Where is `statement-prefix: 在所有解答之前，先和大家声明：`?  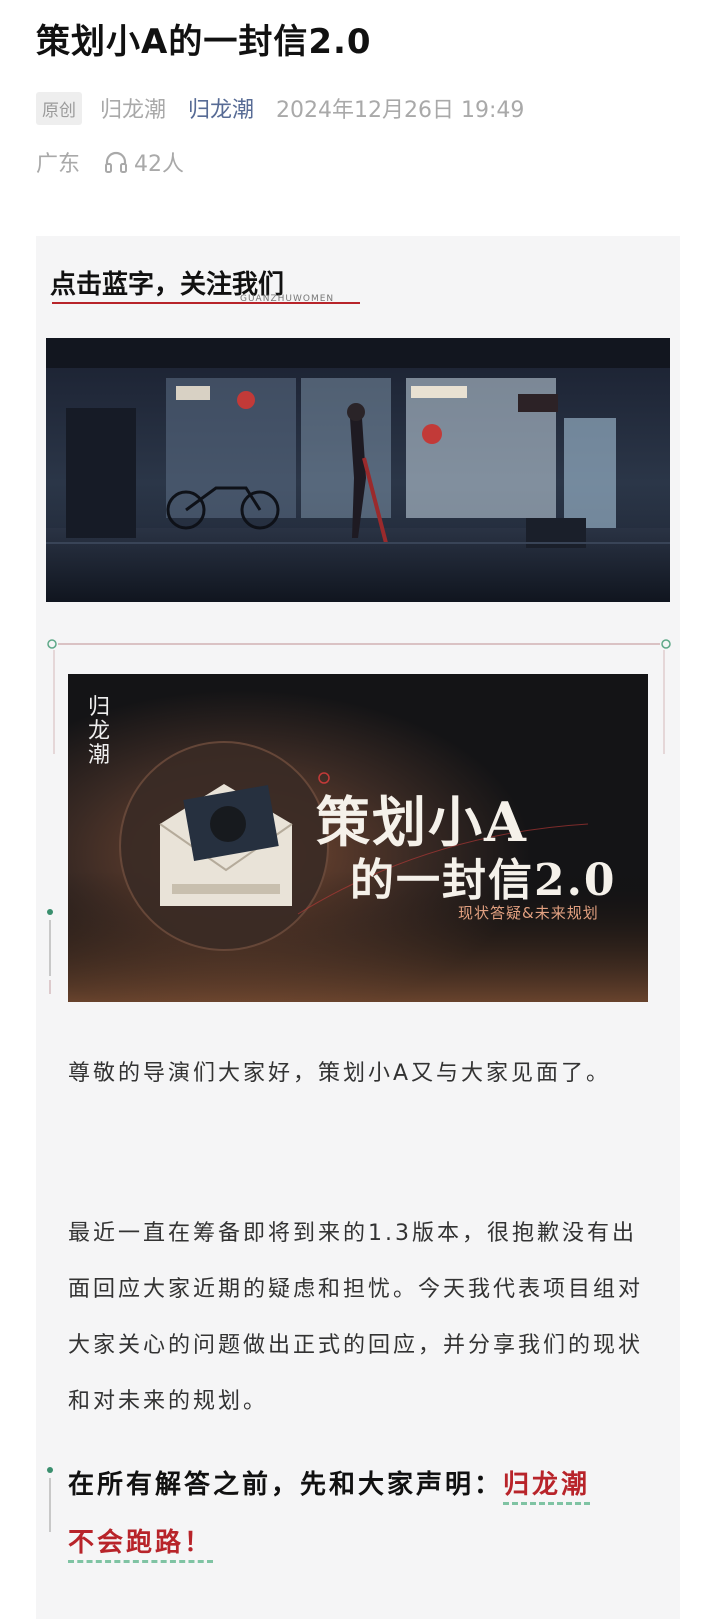 statement-prefix: 在所有解答之前，先和大家声明： is located at coordinates (286, 1485).